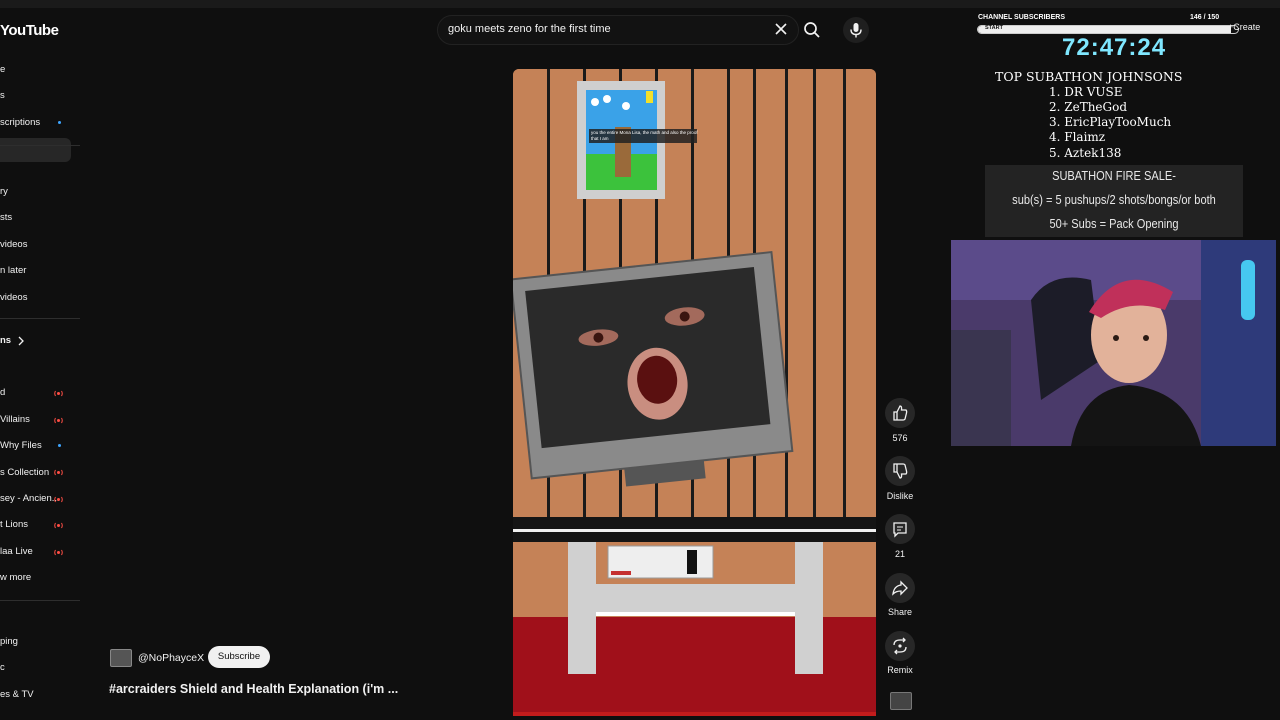 This screenshot has width=1280, height=720. I want to click on dislike-button, so click(900, 471).